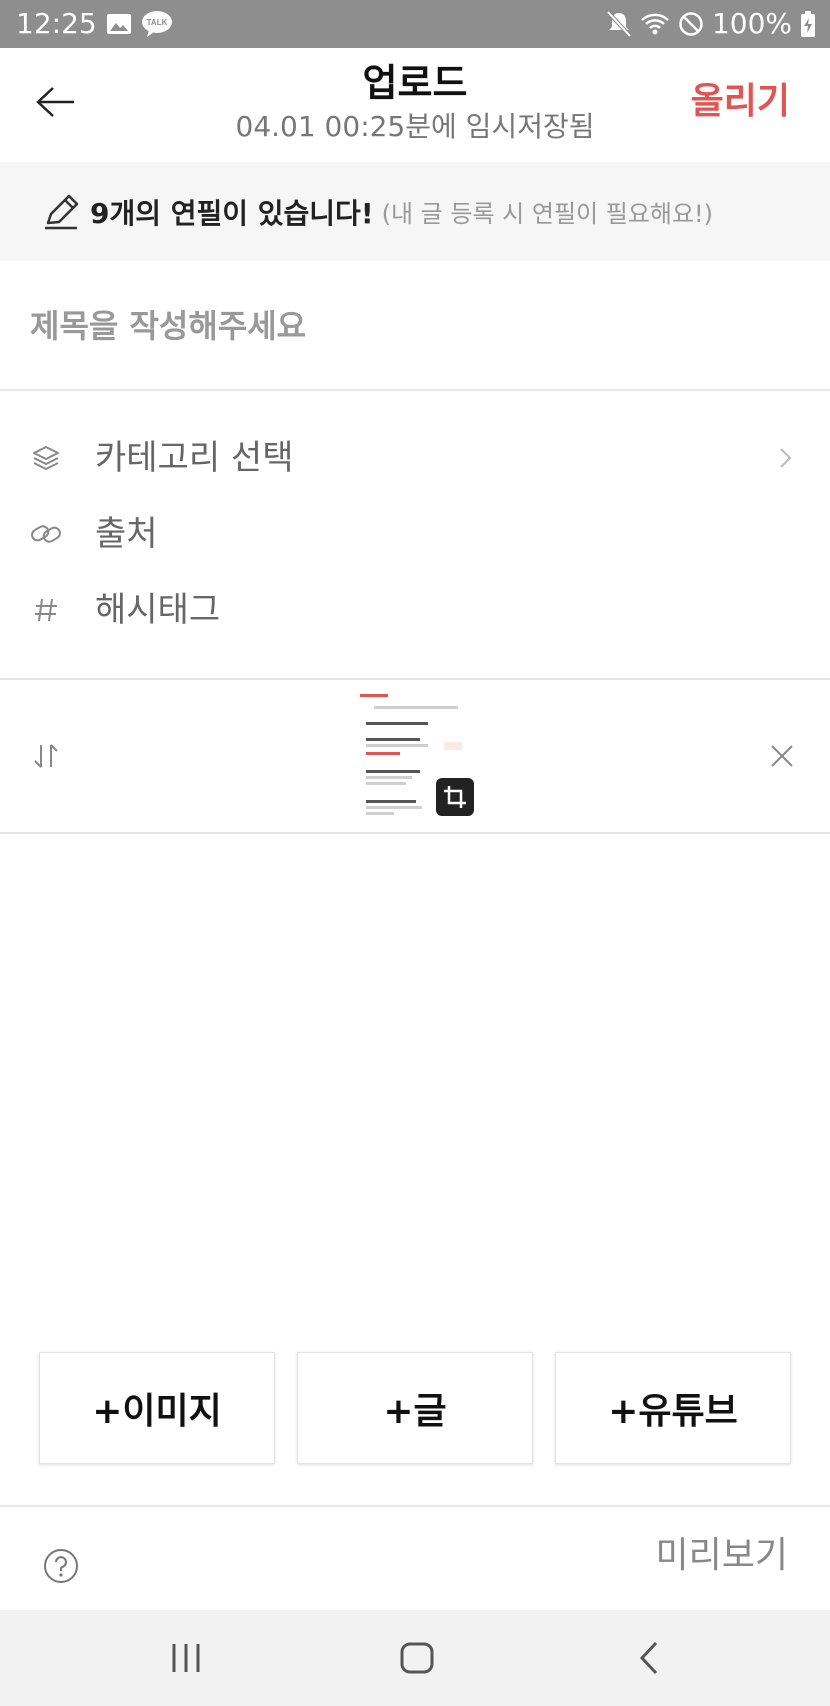 This screenshot has height=1706, width=830. I want to click on talk-icon-label: TALK, so click(157, 22).